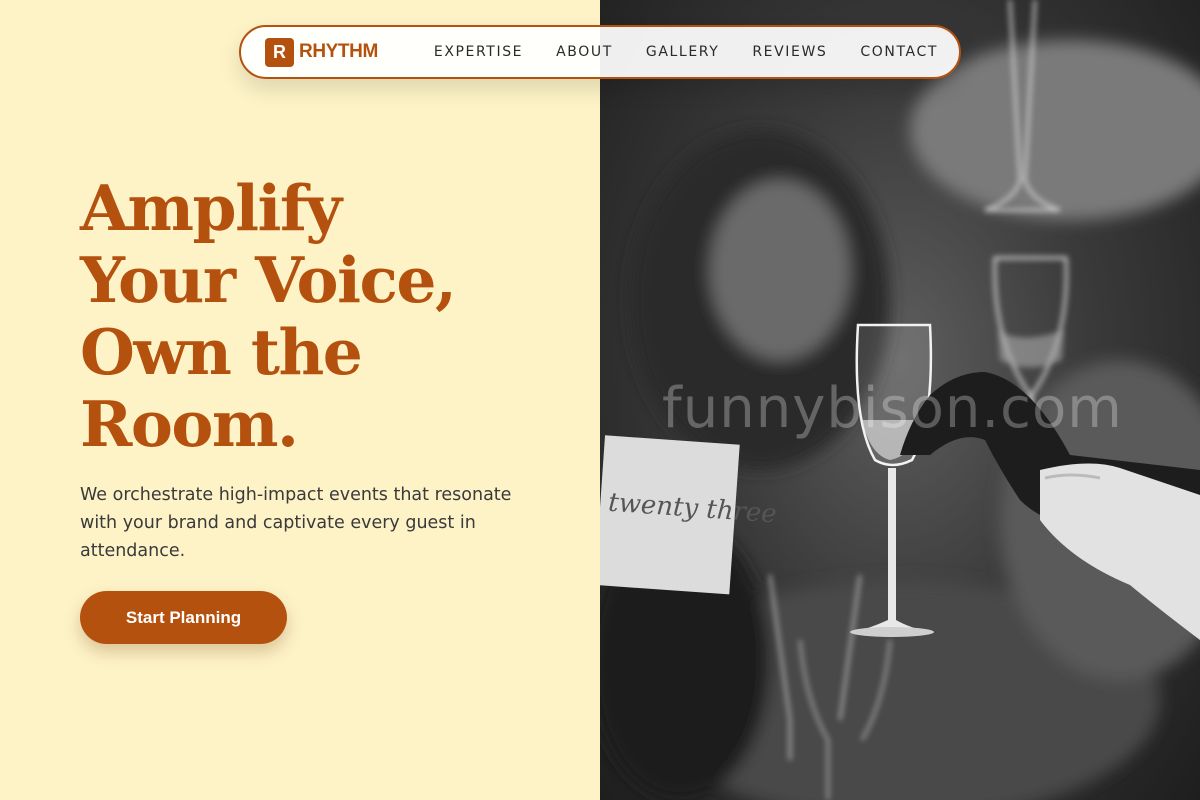 This screenshot has height=800, width=1200. Describe the element at coordinates (892, 408) in the screenshot. I see `watermark-text: funnybison.com` at that location.